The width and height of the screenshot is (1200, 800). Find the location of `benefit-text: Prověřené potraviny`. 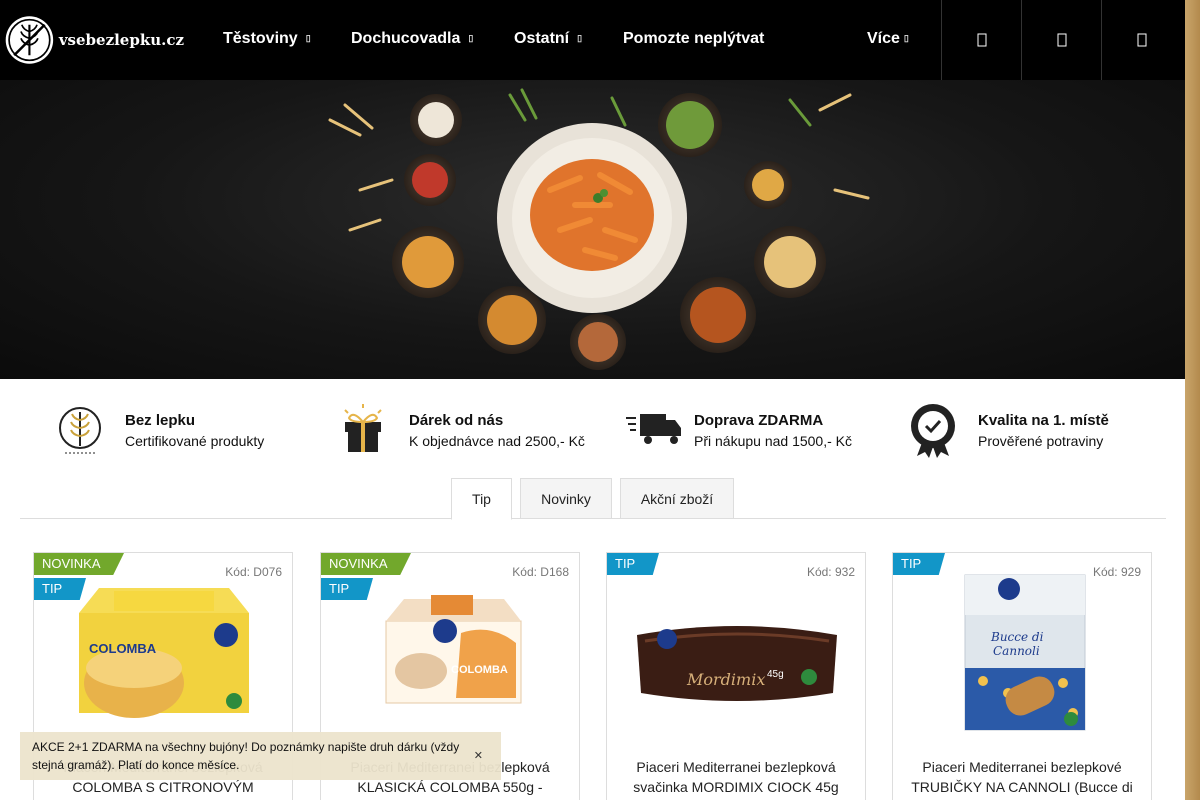

benefit-text: Prověřené potraviny is located at coordinates (1041, 441).